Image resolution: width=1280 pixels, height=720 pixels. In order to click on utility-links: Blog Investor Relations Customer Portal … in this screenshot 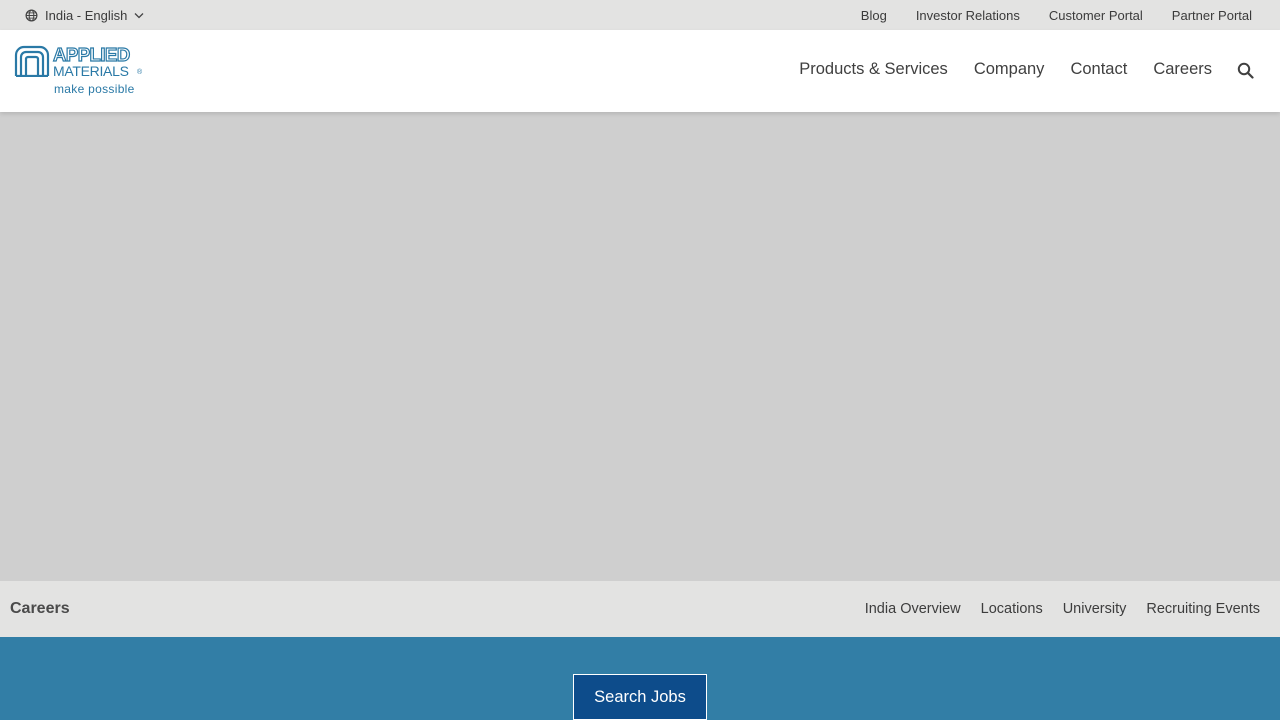, I will do `click(1056, 15)`.